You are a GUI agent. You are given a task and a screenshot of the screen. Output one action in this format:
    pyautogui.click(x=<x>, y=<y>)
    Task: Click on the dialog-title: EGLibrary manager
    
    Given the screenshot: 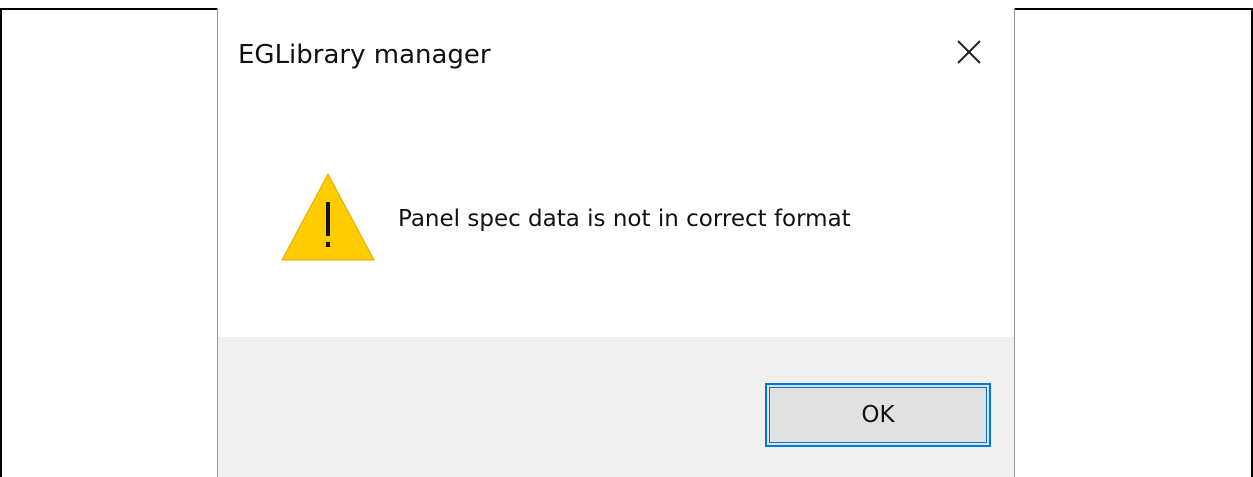 What is the action you would take?
    pyautogui.click(x=364, y=55)
    